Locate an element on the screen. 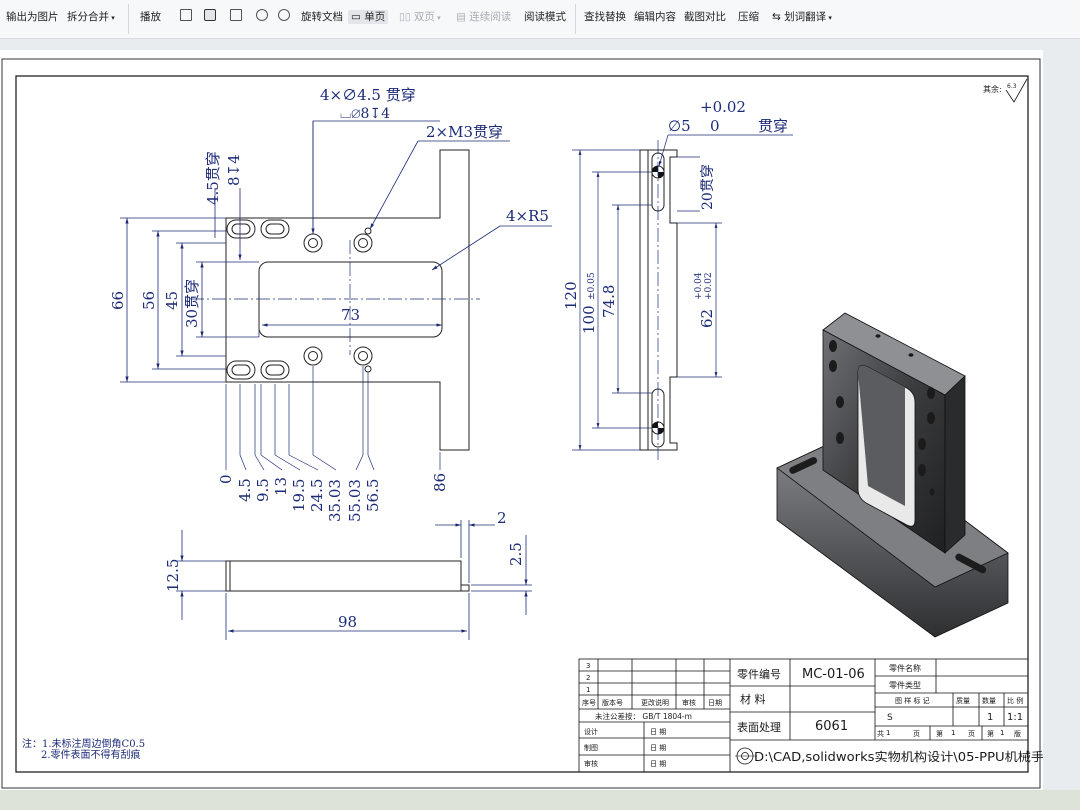 The image size is (1080, 810). hole-lower-tol: 0 is located at coordinates (715, 126).